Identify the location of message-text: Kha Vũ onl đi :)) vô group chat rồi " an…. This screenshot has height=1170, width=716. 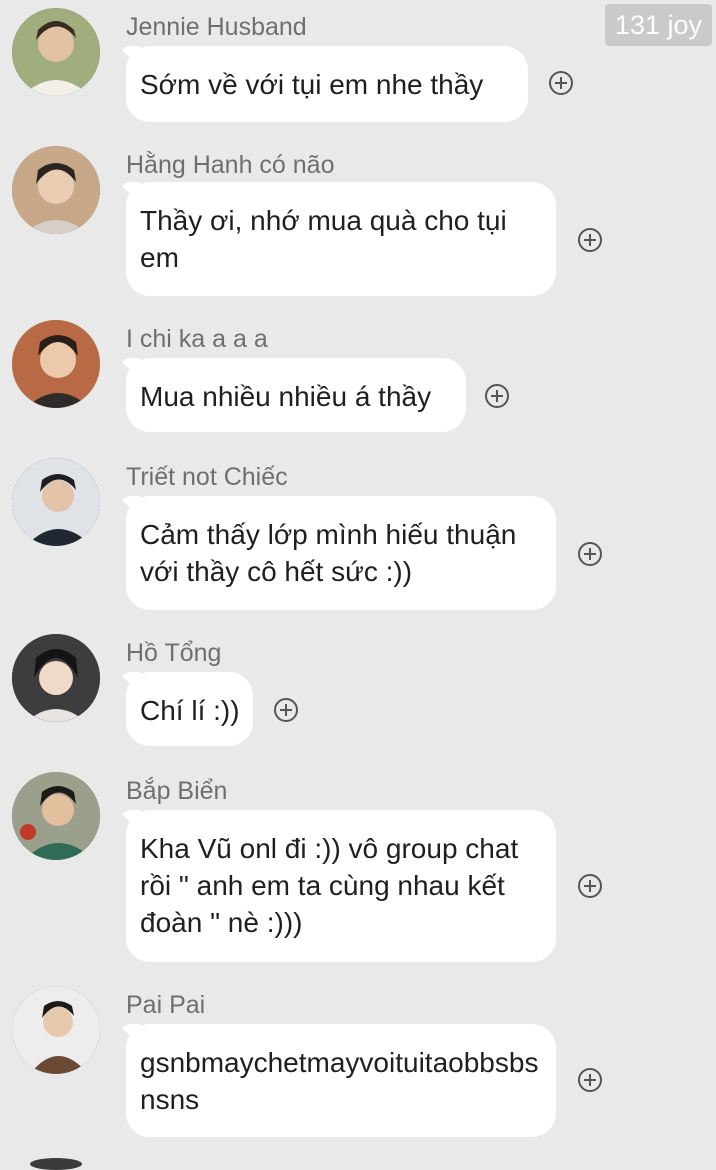
(329, 885).